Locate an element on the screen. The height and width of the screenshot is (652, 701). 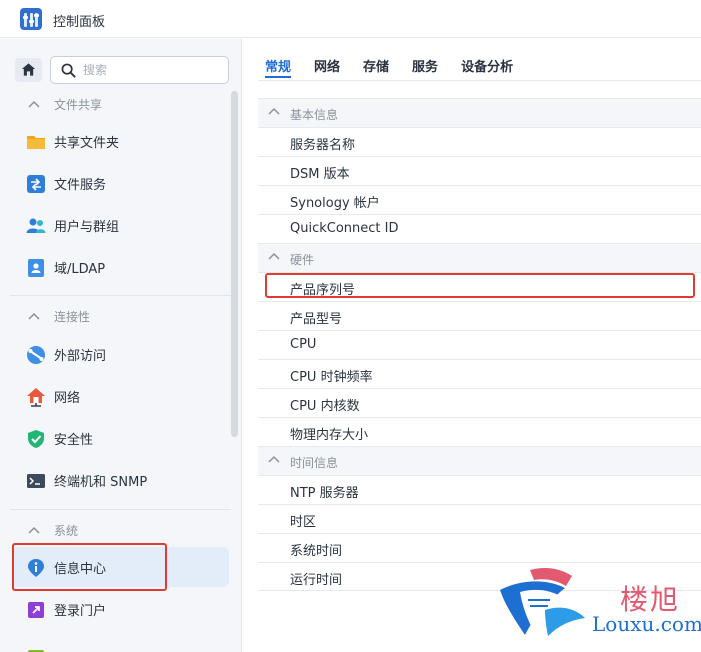
row-label: 产品型号 is located at coordinates (316, 319).